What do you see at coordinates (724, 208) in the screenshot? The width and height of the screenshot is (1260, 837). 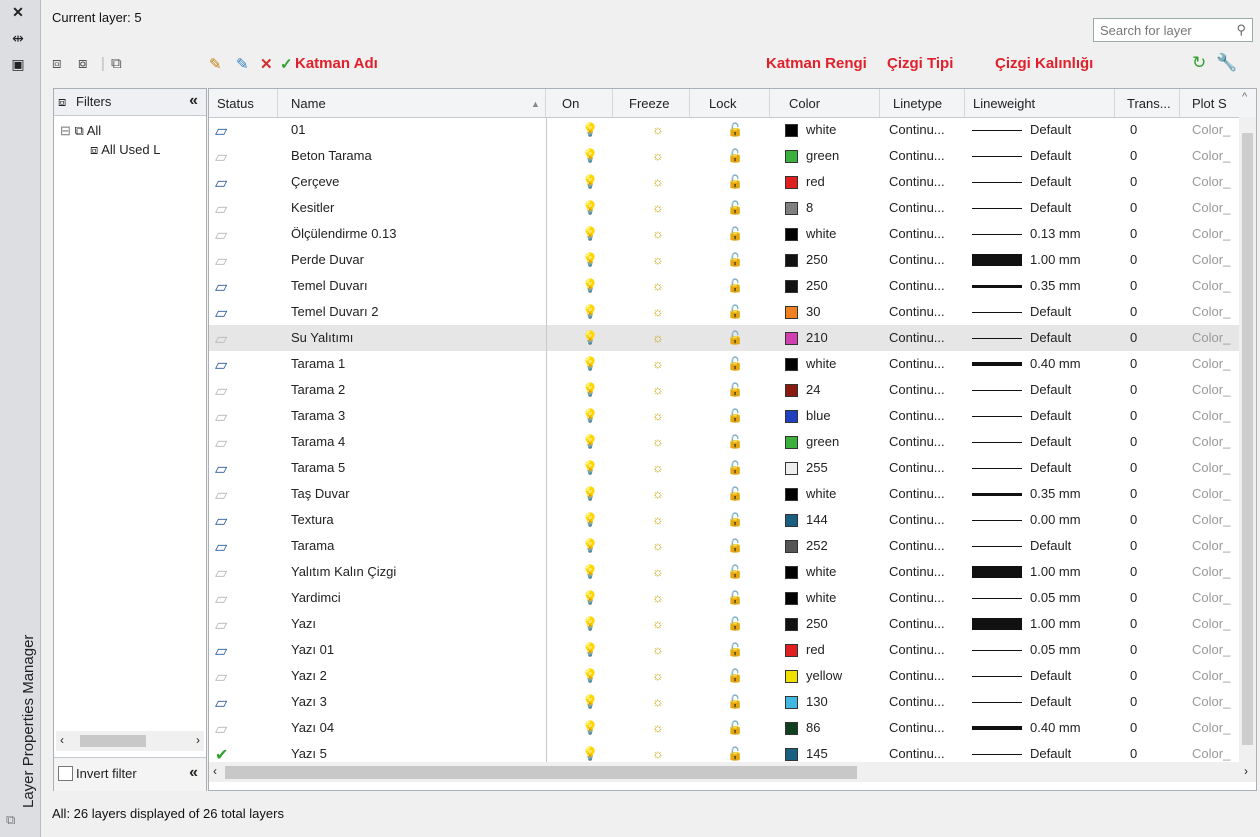 I see `layer-row: ▱ Kesitler 💡 ☼ 🔓 8 Continu... Default 0 Color_` at bounding box center [724, 208].